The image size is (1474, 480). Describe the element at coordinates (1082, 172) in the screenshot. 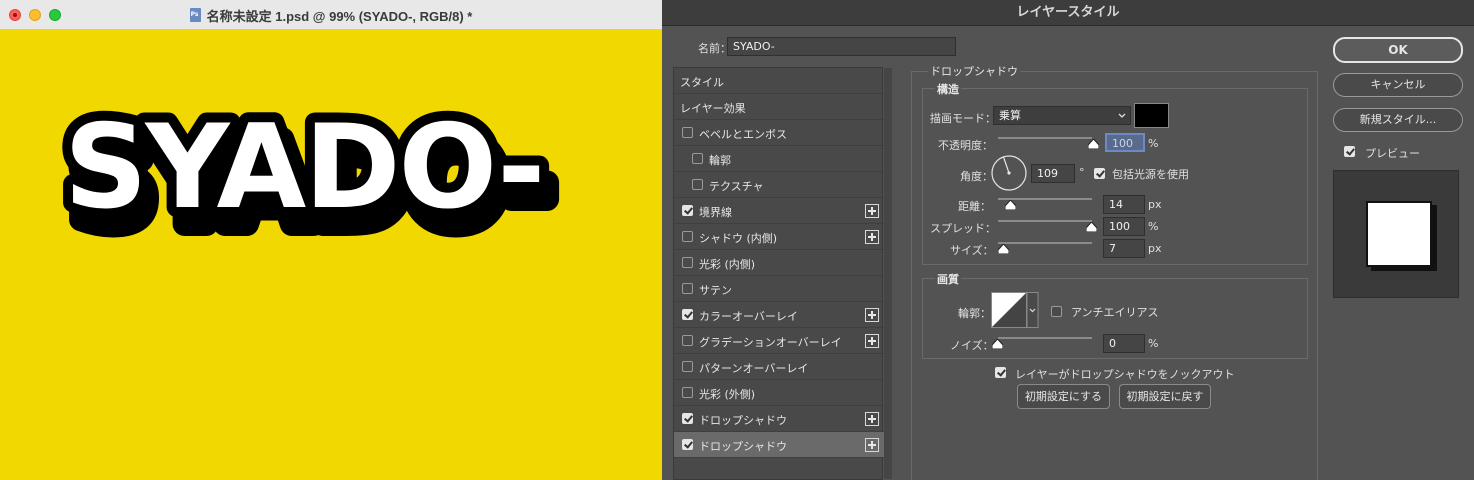

I see `angle-unit: °` at that location.